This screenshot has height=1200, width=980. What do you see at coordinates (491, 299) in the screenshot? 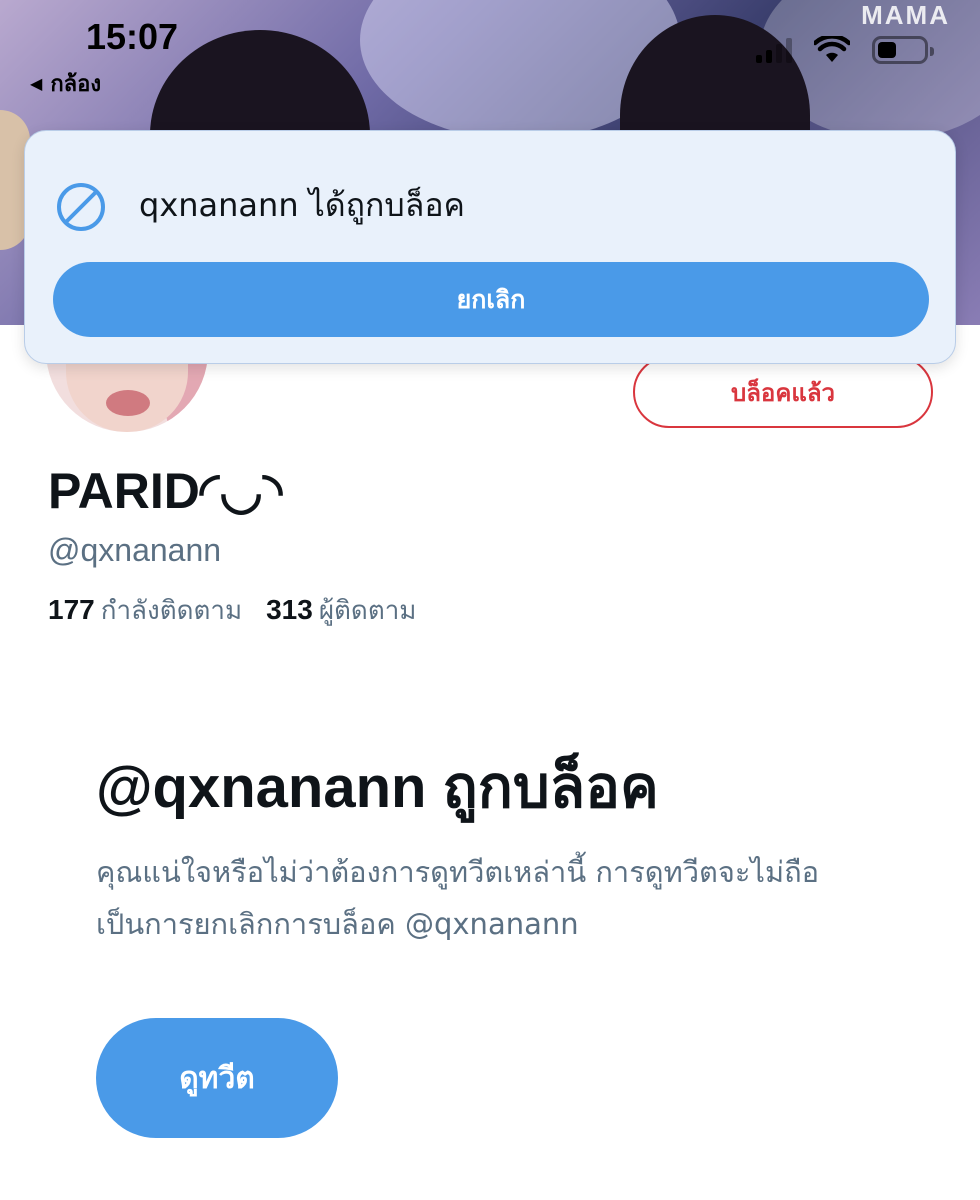
I see `undo-block-button: ยกเลิก` at bounding box center [491, 299].